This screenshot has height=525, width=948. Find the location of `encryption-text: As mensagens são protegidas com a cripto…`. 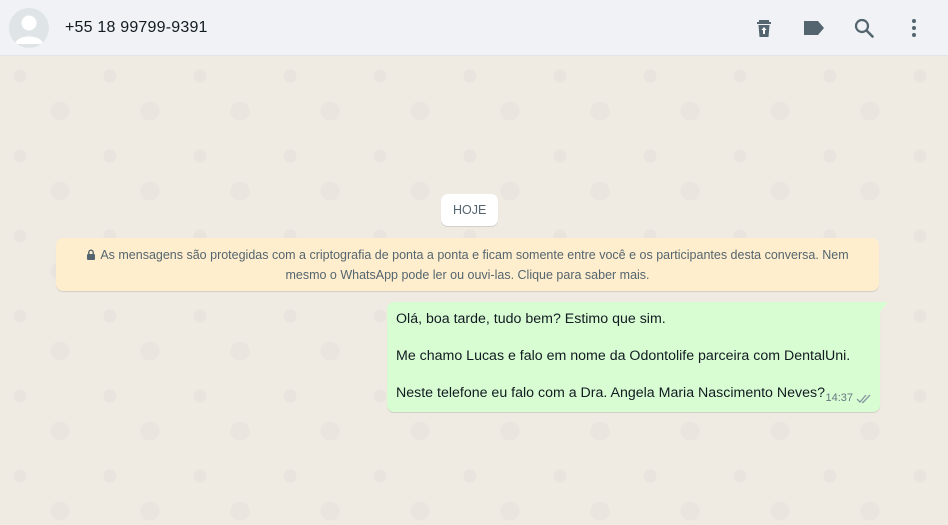

encryption-text: As mensagens são protegidas com a cripto… is located at coordinates (474, 265).